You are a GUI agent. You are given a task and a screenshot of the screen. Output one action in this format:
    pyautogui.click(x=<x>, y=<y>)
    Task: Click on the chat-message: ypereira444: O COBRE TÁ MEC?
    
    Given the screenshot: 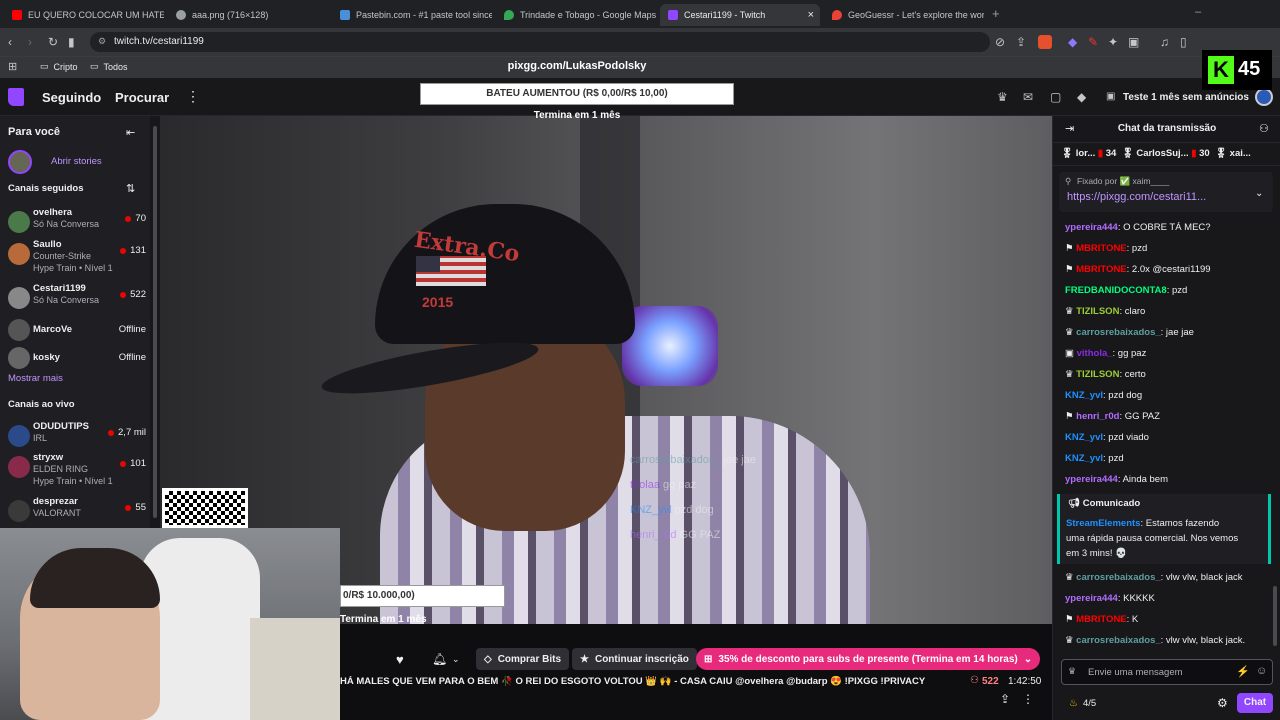 What is the action you would take?
    pyautogui.click(x=1138, y=227)
    